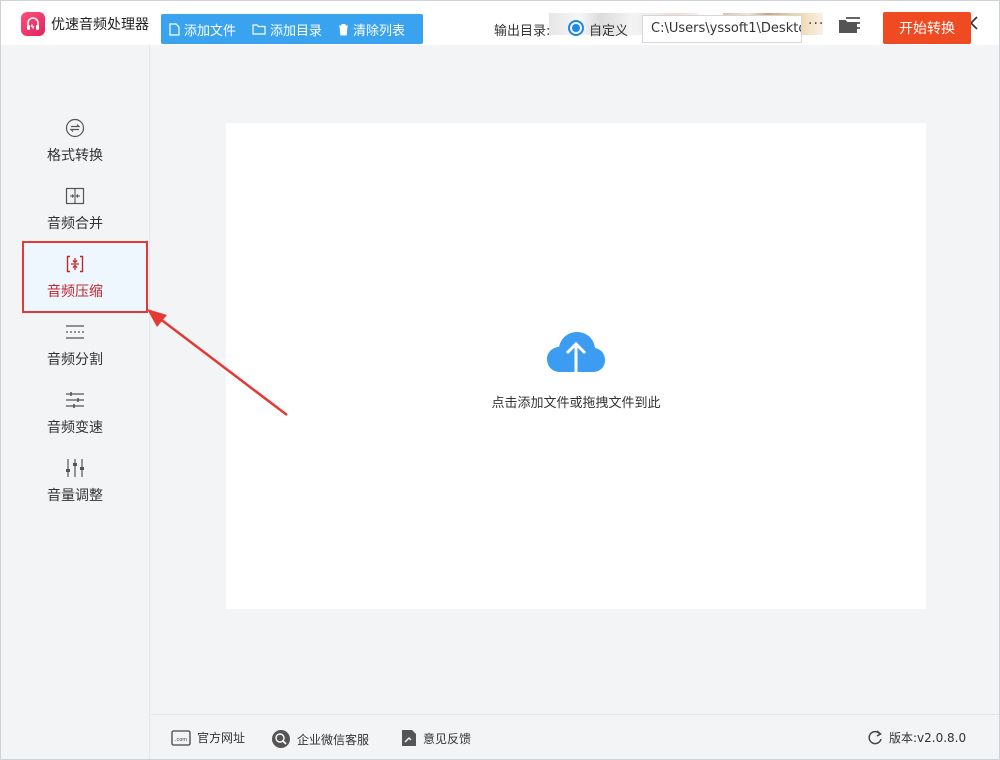 The image size is (1000, 760). What do you see at coordinates (447, 738) in the screenshot?
I see `feedback-label: 意见反馈` at bounding box center [447, 738].